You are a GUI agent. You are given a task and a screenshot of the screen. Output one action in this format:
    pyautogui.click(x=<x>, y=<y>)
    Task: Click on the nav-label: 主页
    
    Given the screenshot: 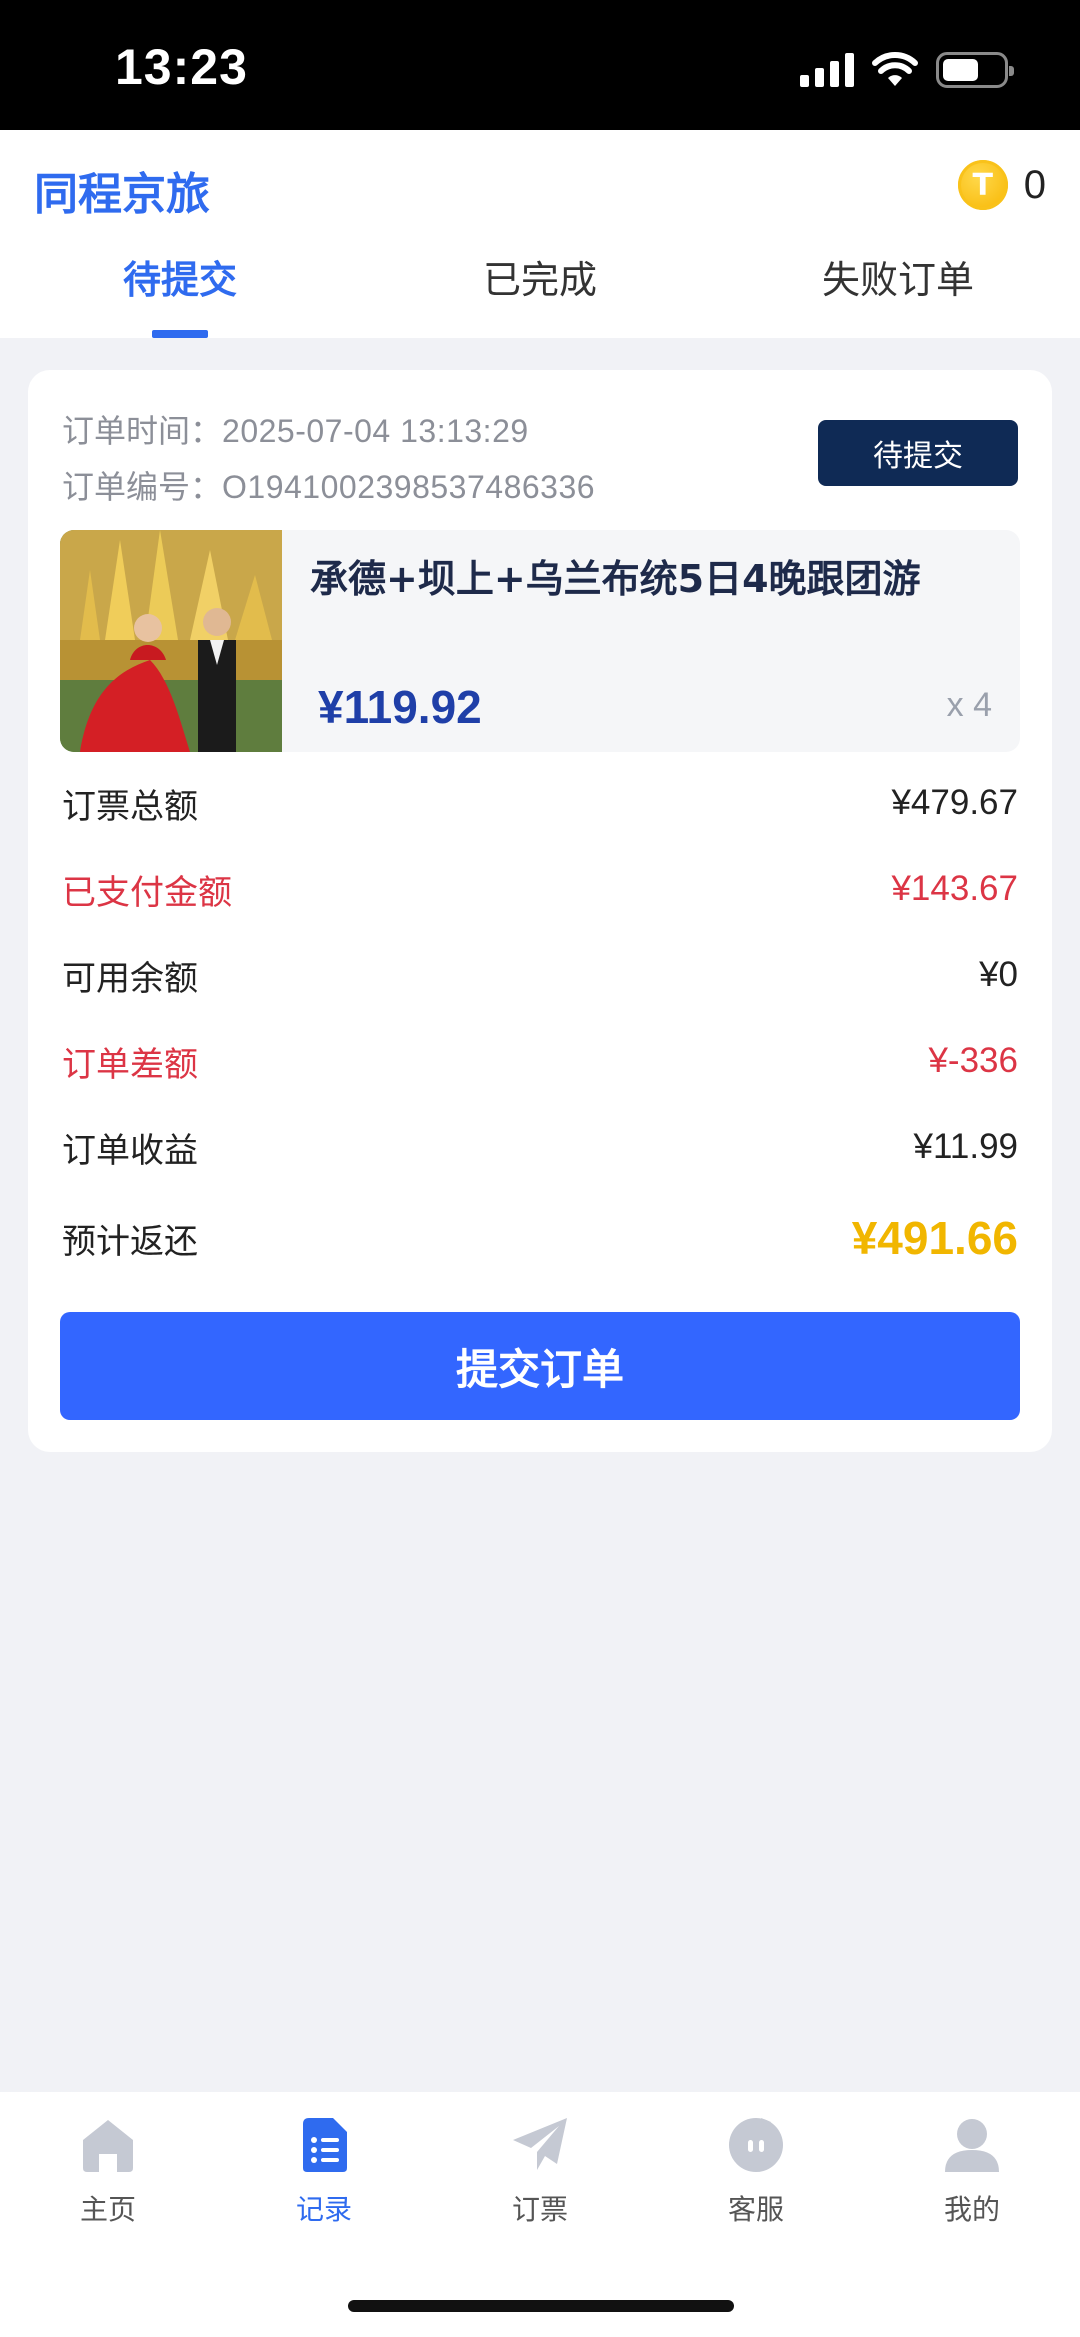 What is the action you would take?
    pyautogui.click(x=107, y=2209)
    